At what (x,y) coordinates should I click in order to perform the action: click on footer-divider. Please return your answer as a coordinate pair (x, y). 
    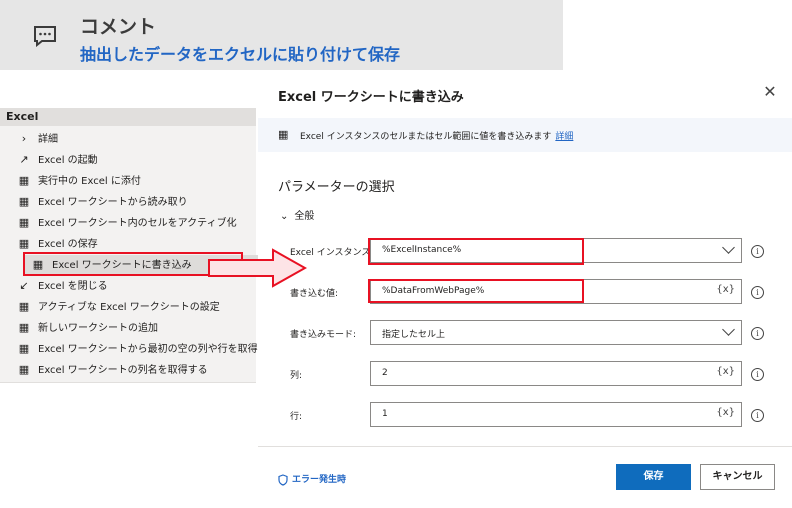
    Looking at the image, I should click on (525, 446).